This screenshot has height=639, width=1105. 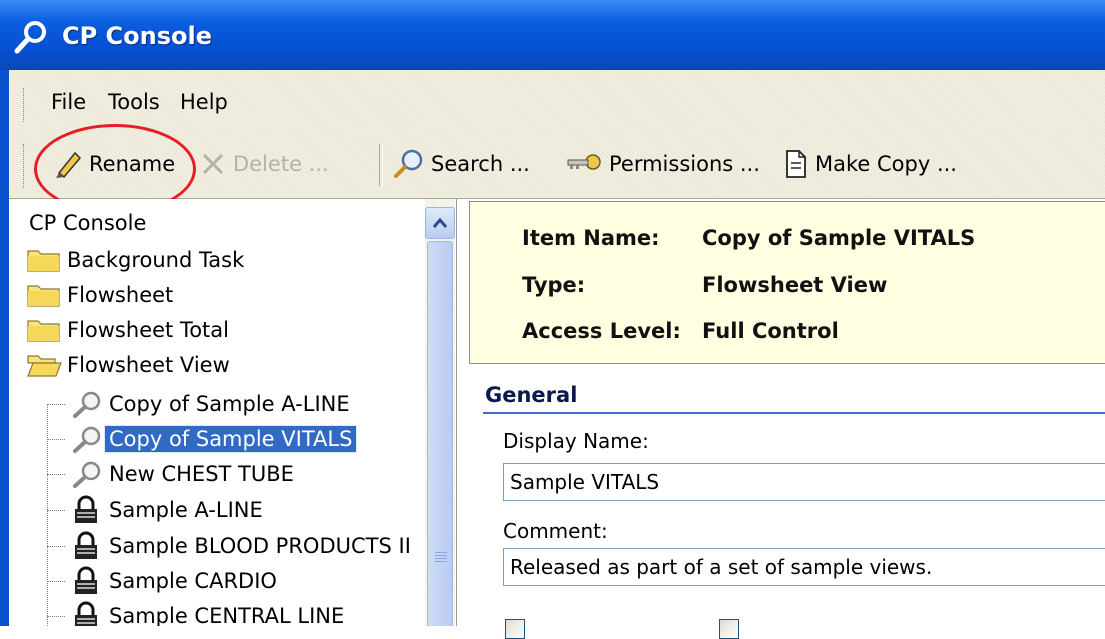 I want to click on tree-item-sample-blood-products: Sample BLOOD PRODUCTS II, so click(x=240, y=546).